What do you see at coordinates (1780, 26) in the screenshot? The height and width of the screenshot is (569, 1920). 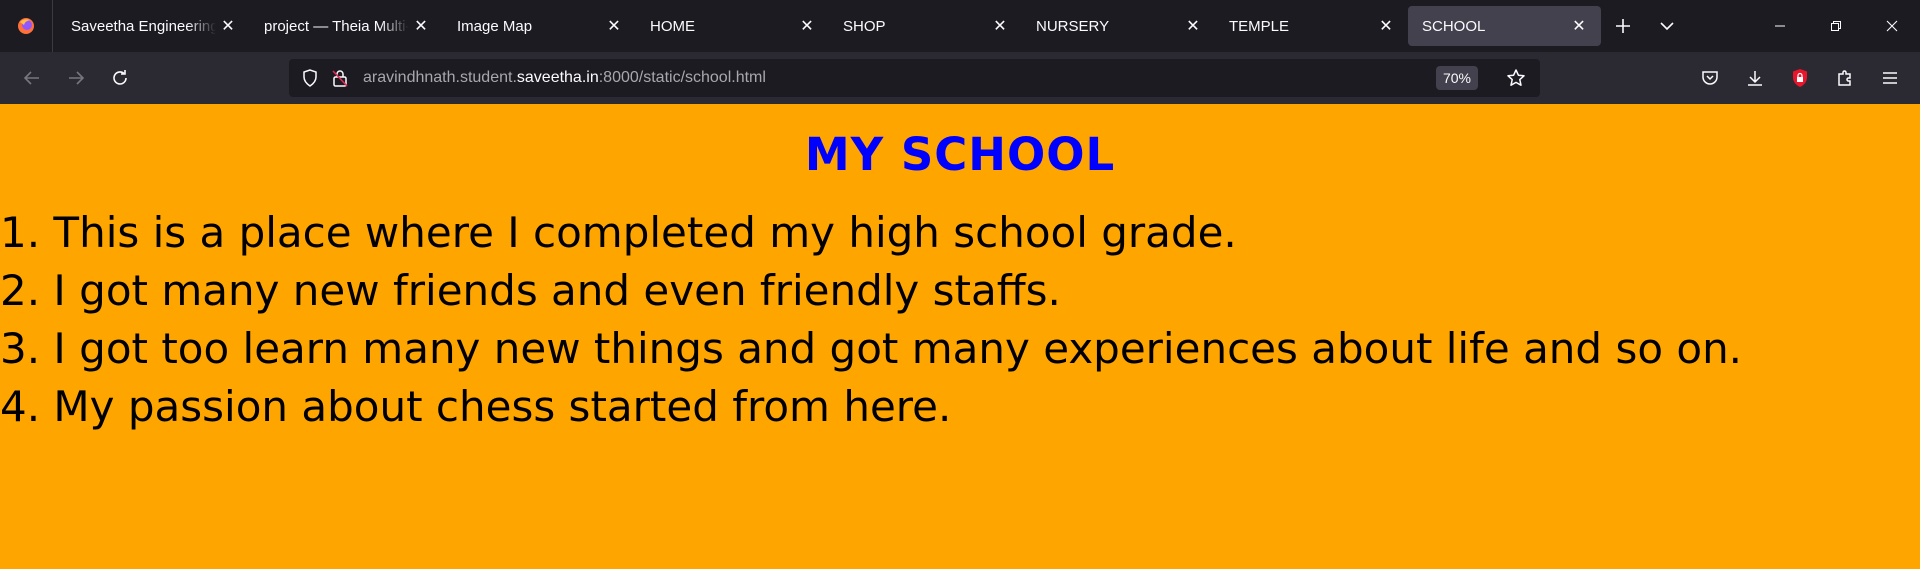 I see `minimize-icon` at bounding box center [1780, 26].